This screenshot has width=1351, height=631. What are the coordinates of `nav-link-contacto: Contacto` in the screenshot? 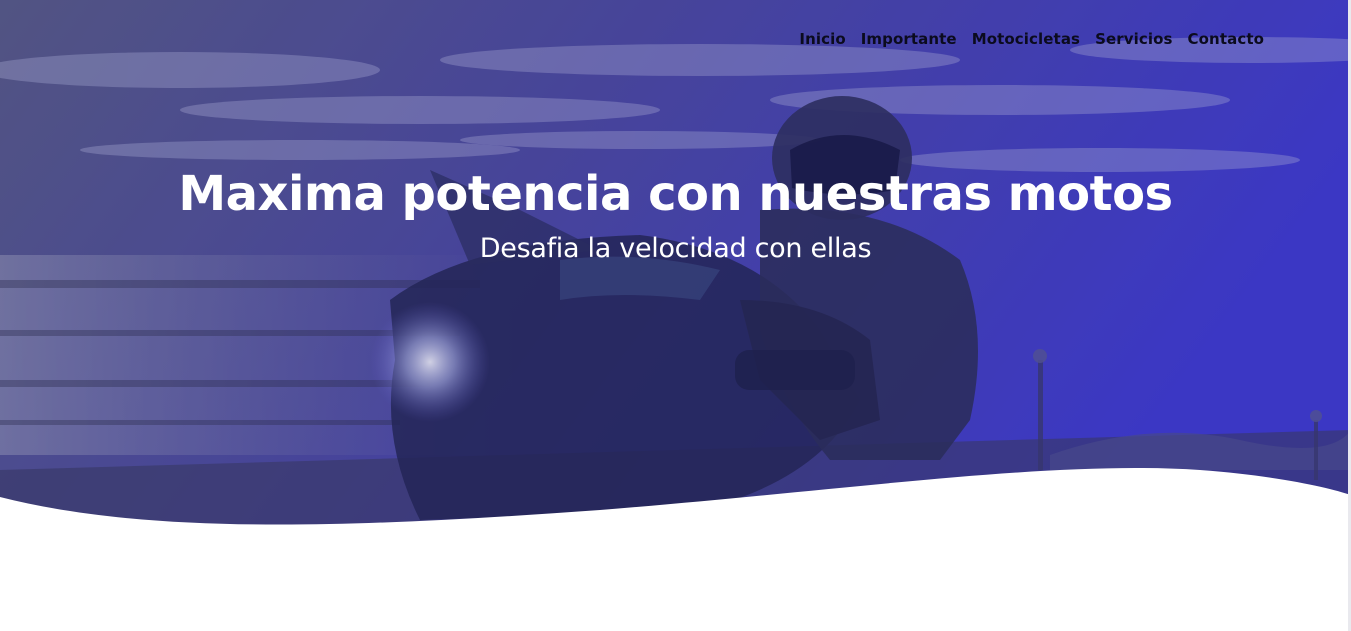 It's located at (1226, 39).